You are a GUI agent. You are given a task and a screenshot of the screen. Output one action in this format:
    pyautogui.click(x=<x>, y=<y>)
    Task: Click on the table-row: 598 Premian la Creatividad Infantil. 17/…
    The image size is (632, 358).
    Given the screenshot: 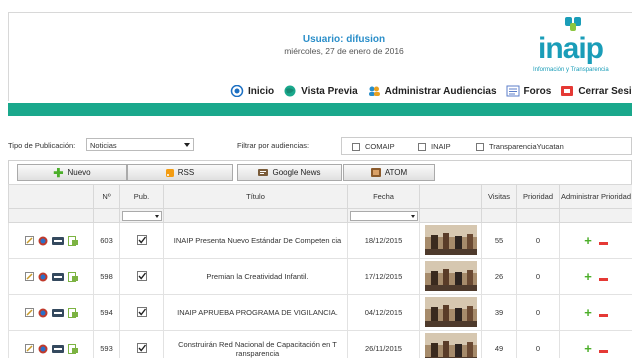 What is the action you would take?
    pyautogui.click(x=320, y=276)
    